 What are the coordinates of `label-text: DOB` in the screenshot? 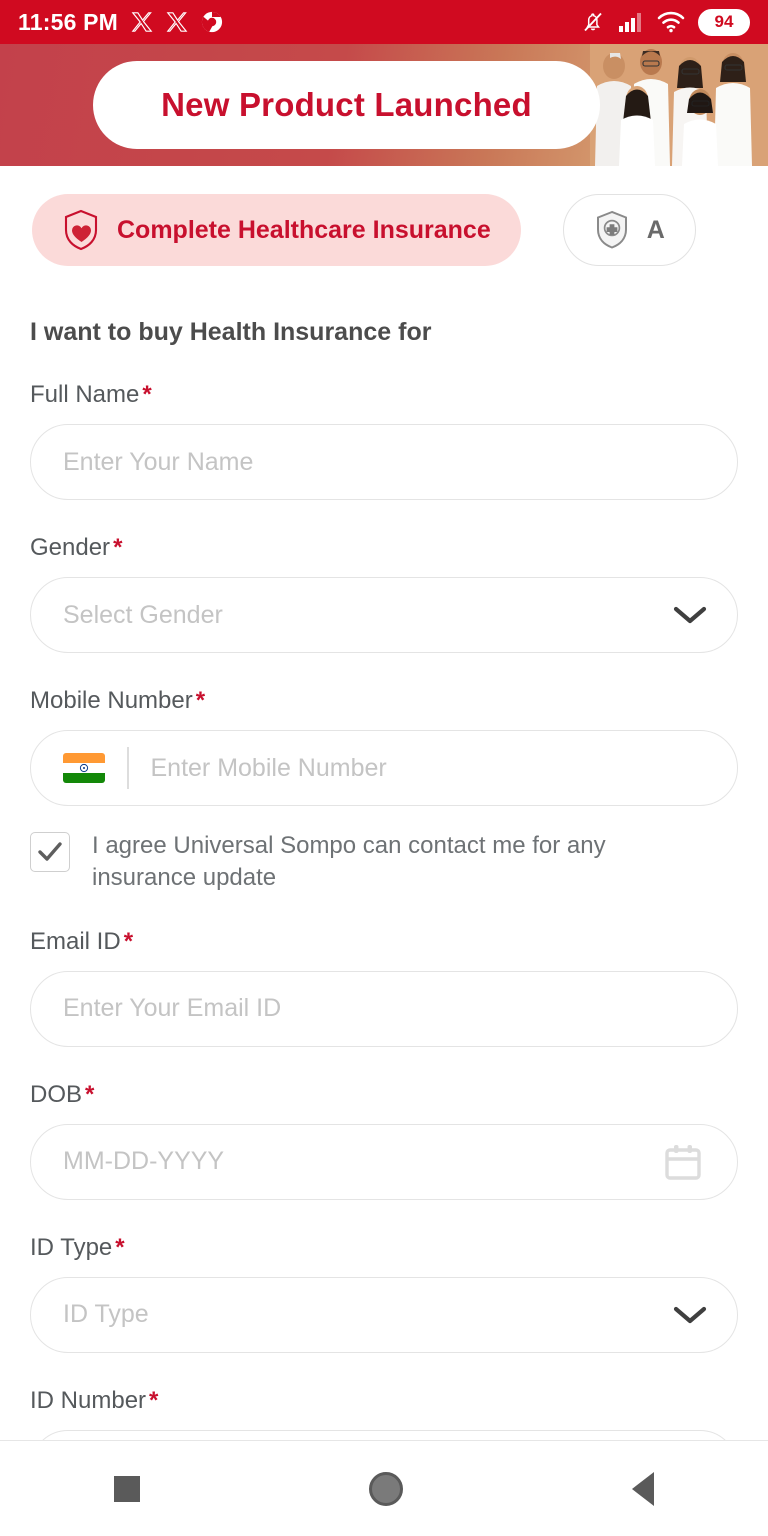 It's located at (56, 1094).